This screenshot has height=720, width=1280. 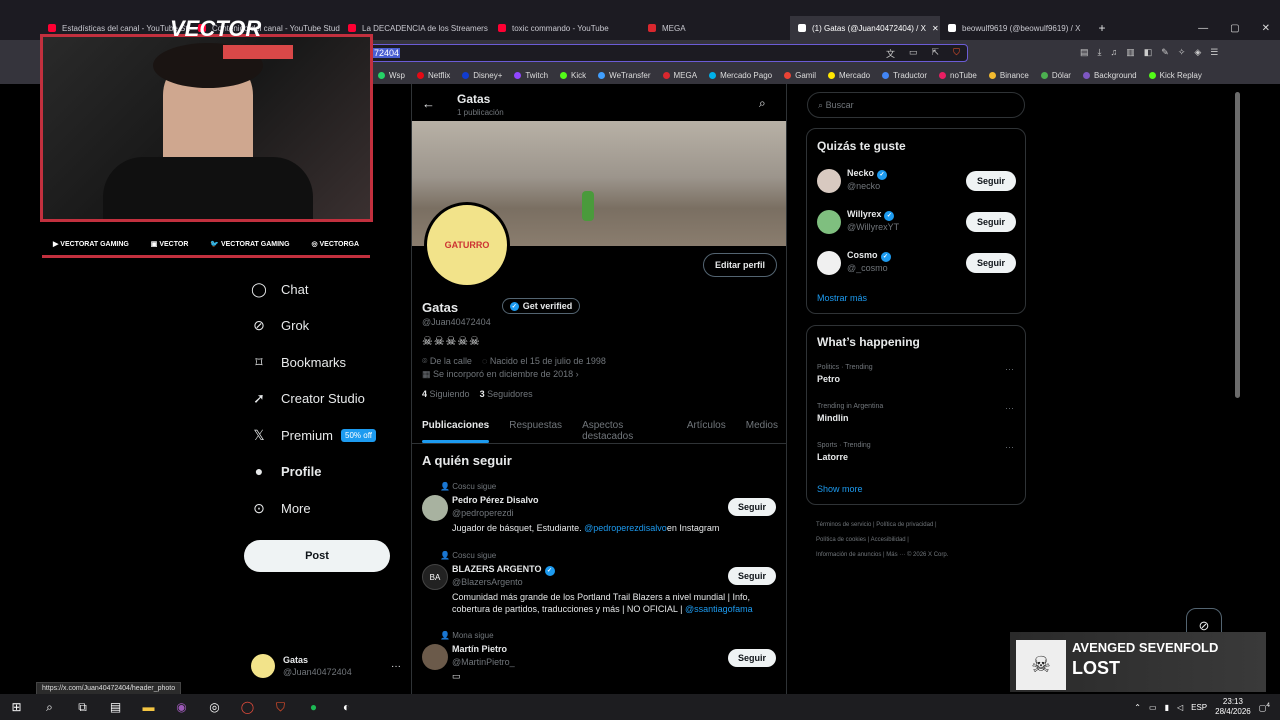 What do you see at coordinates (1102, 28) in the screenshot?
I see `new-tab-icon: +` at bounding box center [1102, 28].